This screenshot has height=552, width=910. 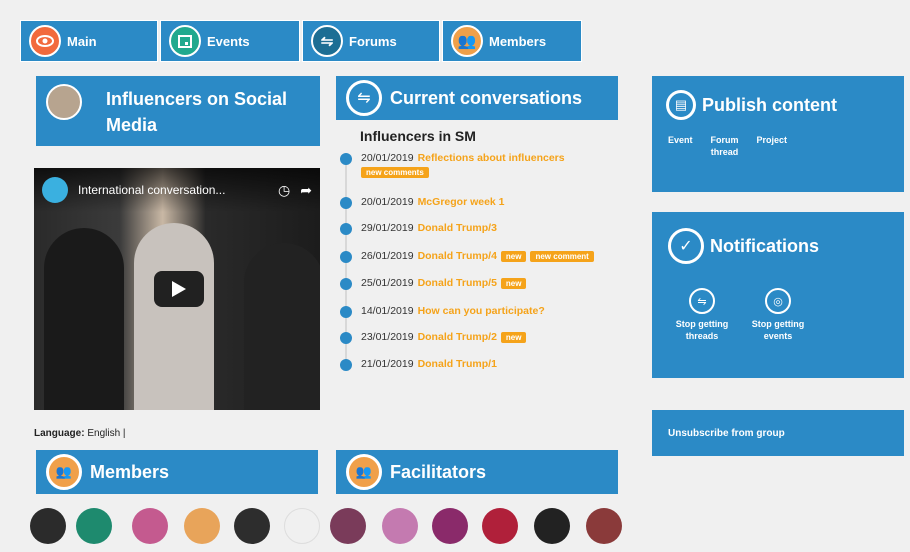 I want to click on members-header: 👥 Members, so click(x=177, y=472).